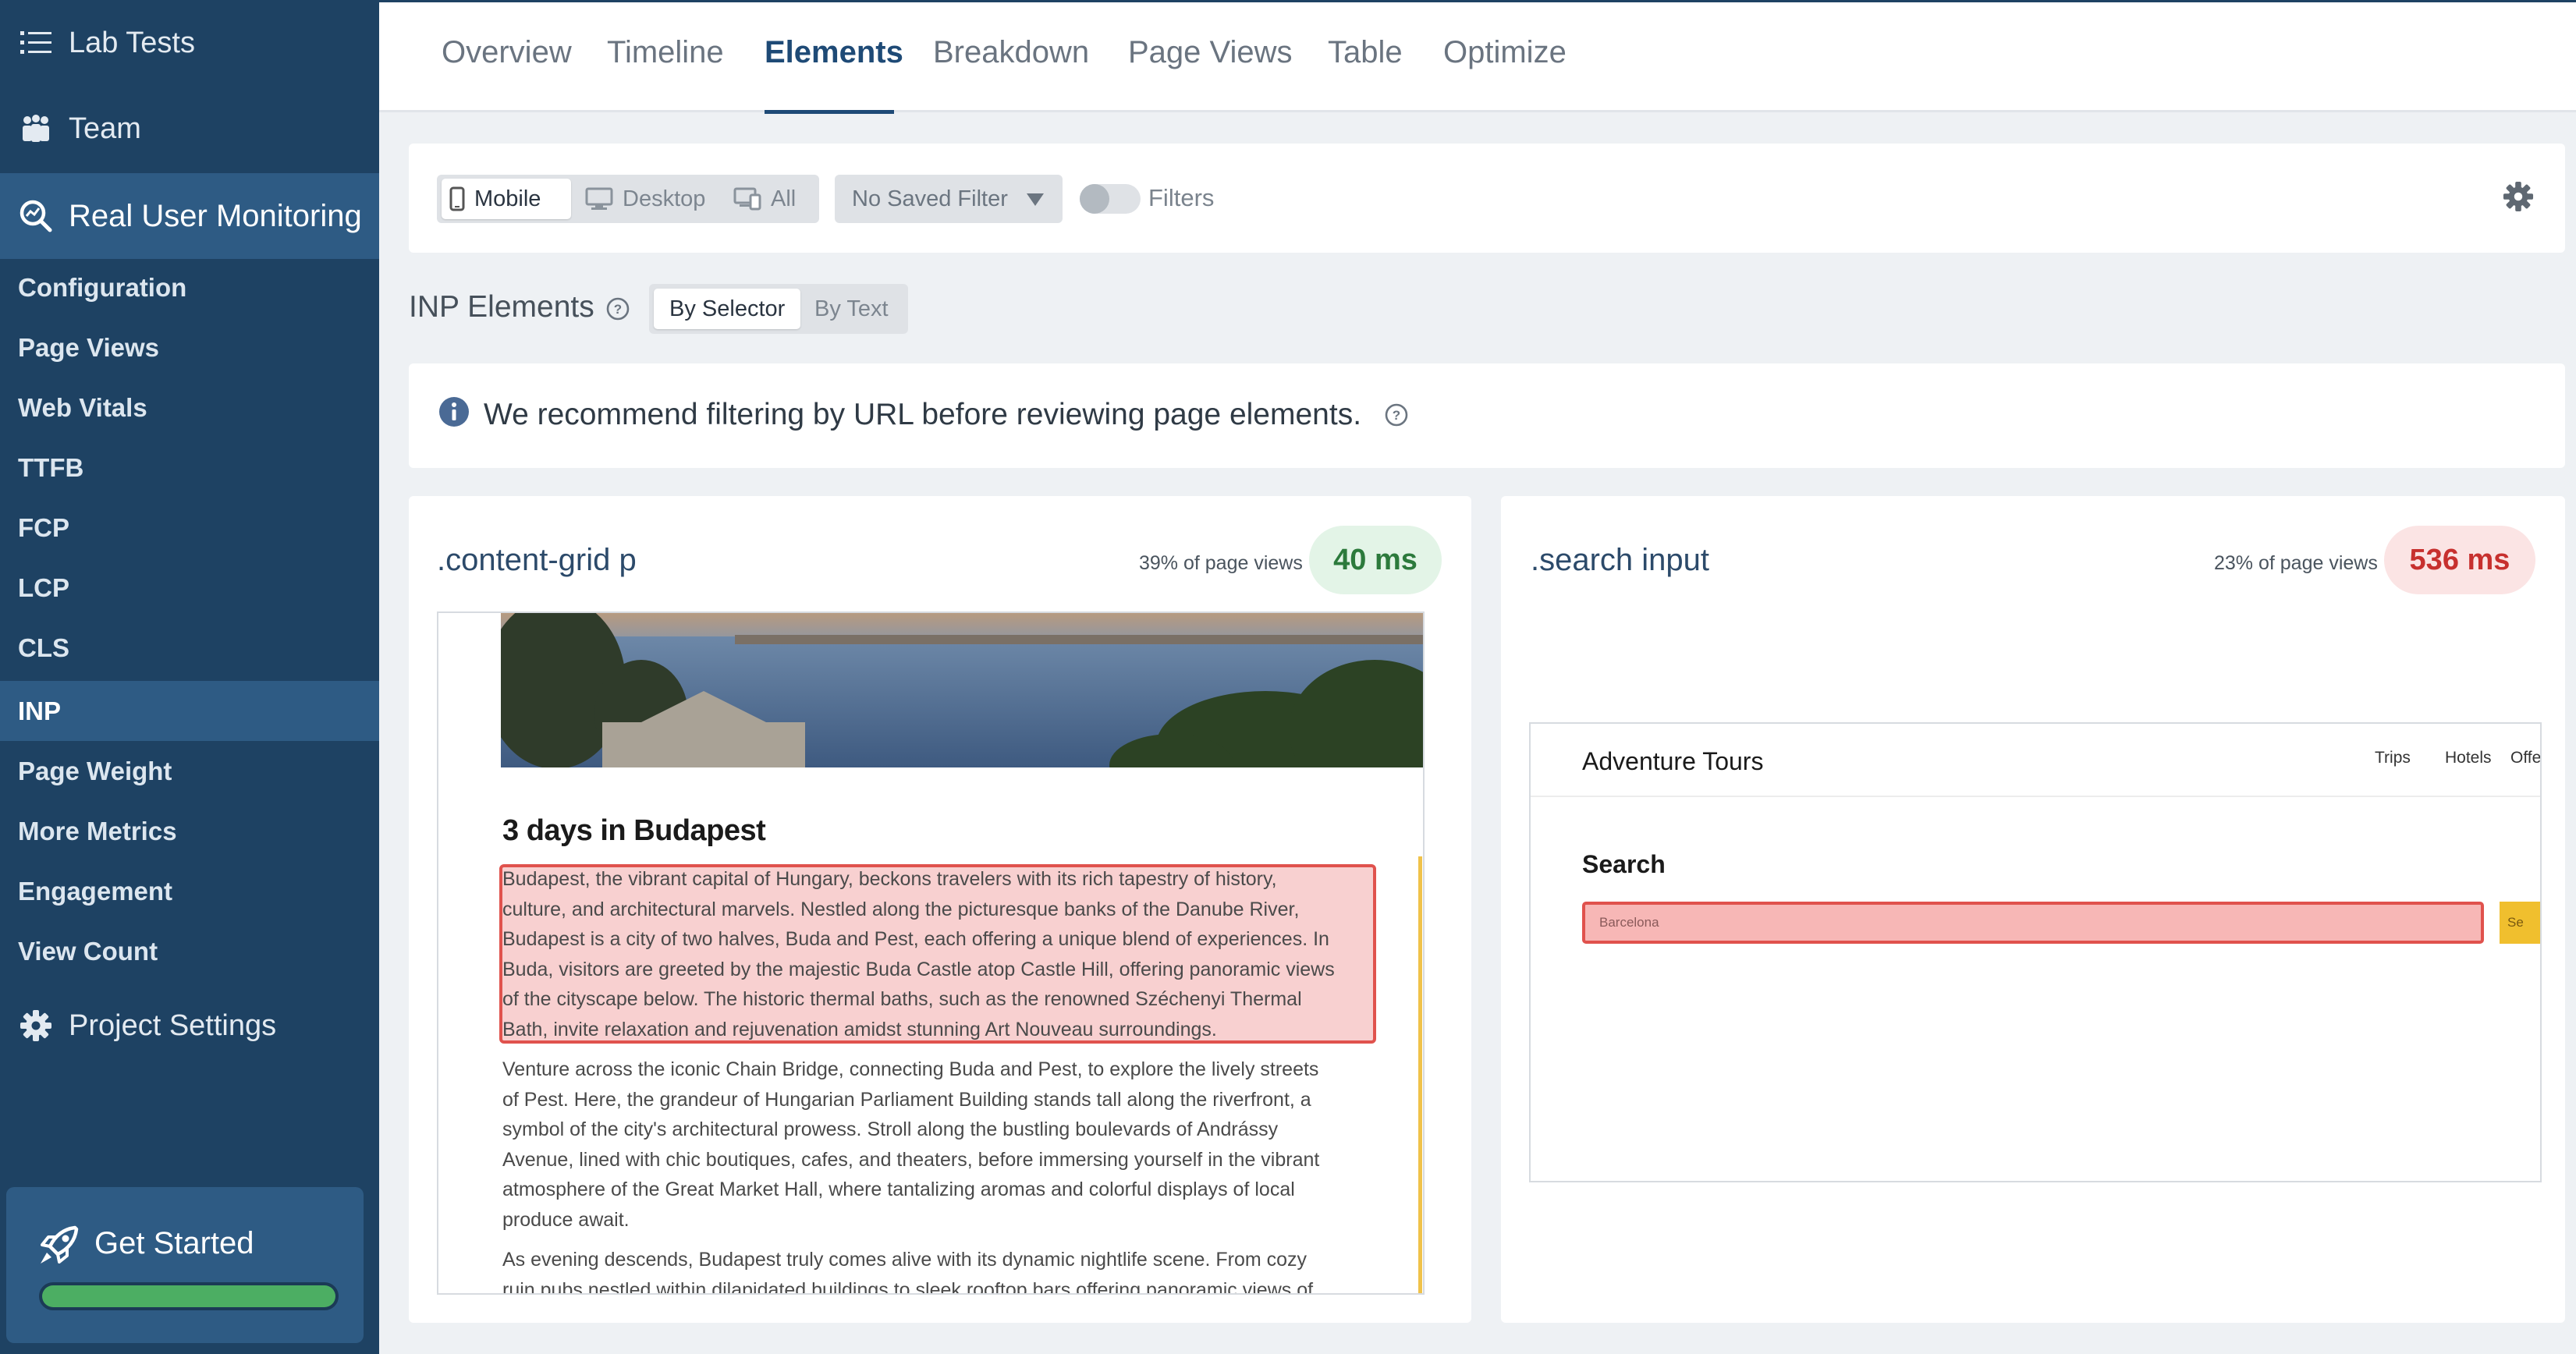 This screenshot has height=1354, width=2576. What do you see at coordinates (1181, 197) in the screenshot?
I see `filters-label: Filters` at bounding box center [1181, 197].